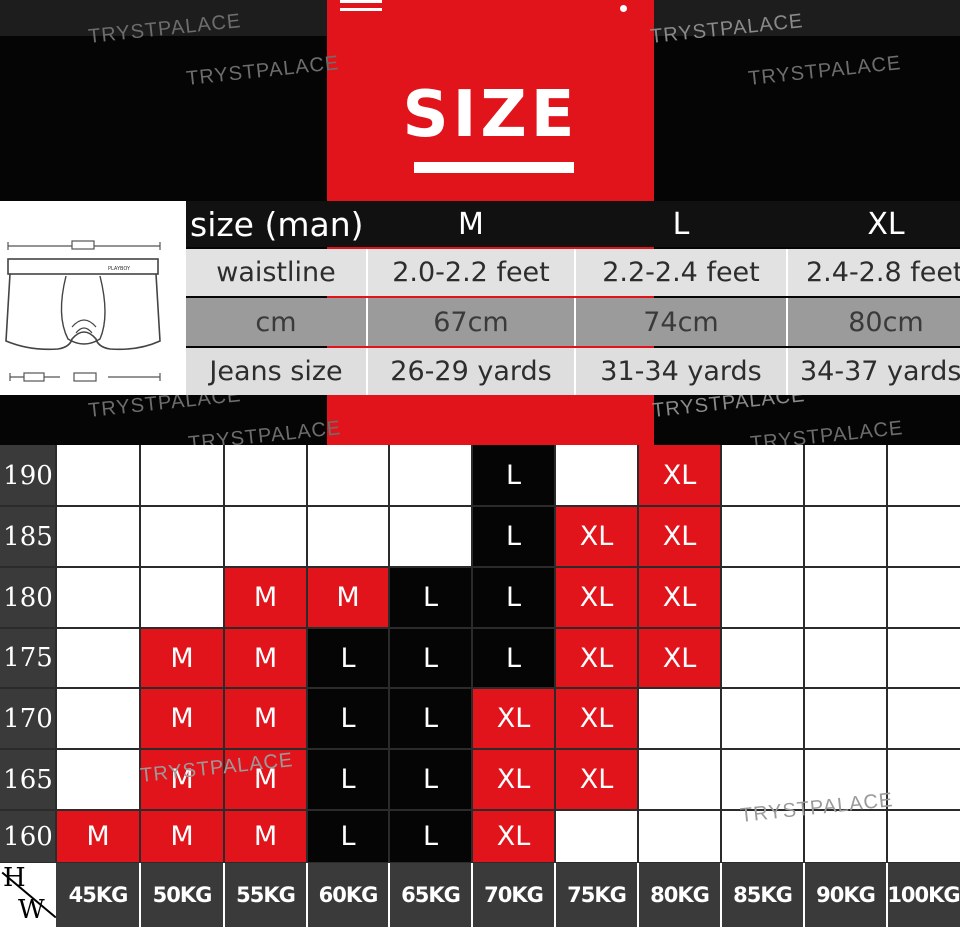  What do you see at coordinates (471, 224) in the screenshot?
I see `header-cell: M` at bounding box center [471, 224].